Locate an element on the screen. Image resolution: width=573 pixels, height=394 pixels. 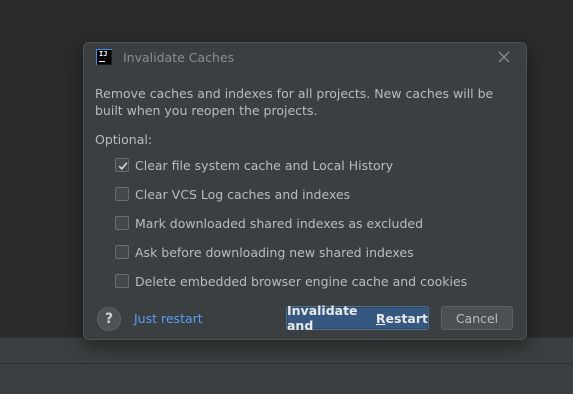
checkbox-clear-file-system-cache is located at coordinates (122, 165).